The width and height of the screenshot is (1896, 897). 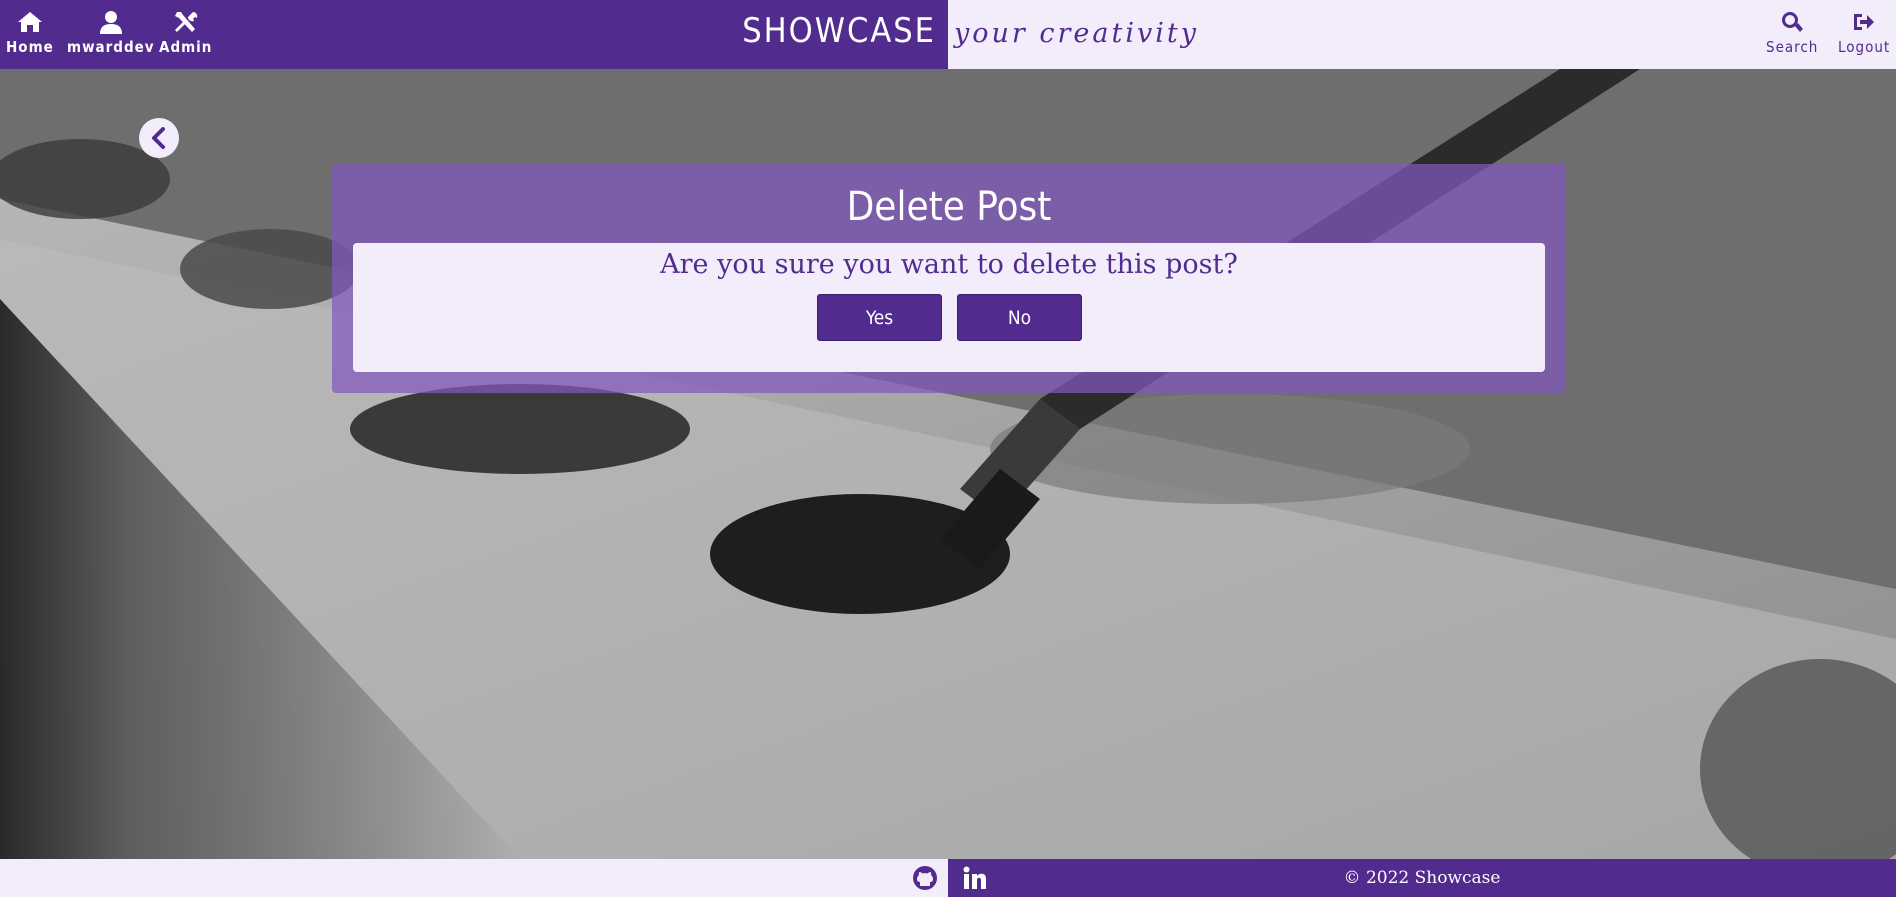 What do you see at coordinates (474, 878) in the screenshot?
I see `footer-left` at bounding box center [474, 878].